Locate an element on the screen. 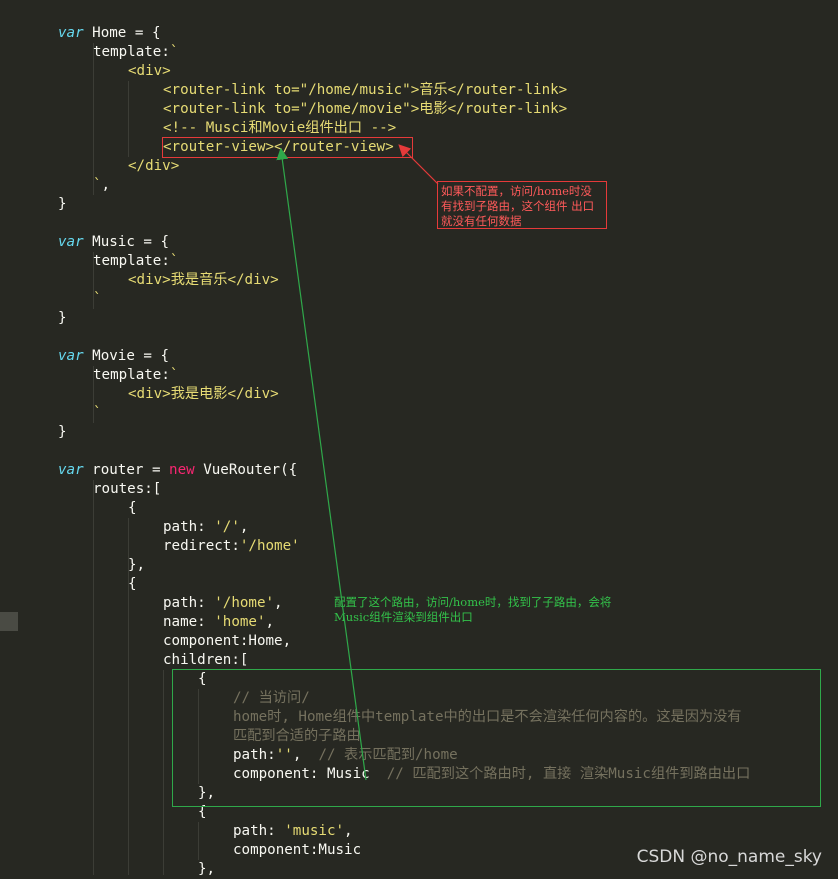 The width and height of the screenshot is (838, 879). annotation-arrows is located at coordinates (357, 462).